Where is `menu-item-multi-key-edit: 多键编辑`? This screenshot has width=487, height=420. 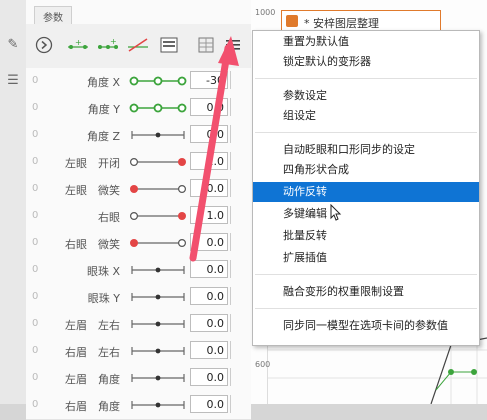
menu-item-multi-key-edit: 多键编辑 is located at coordinates (366, 214).